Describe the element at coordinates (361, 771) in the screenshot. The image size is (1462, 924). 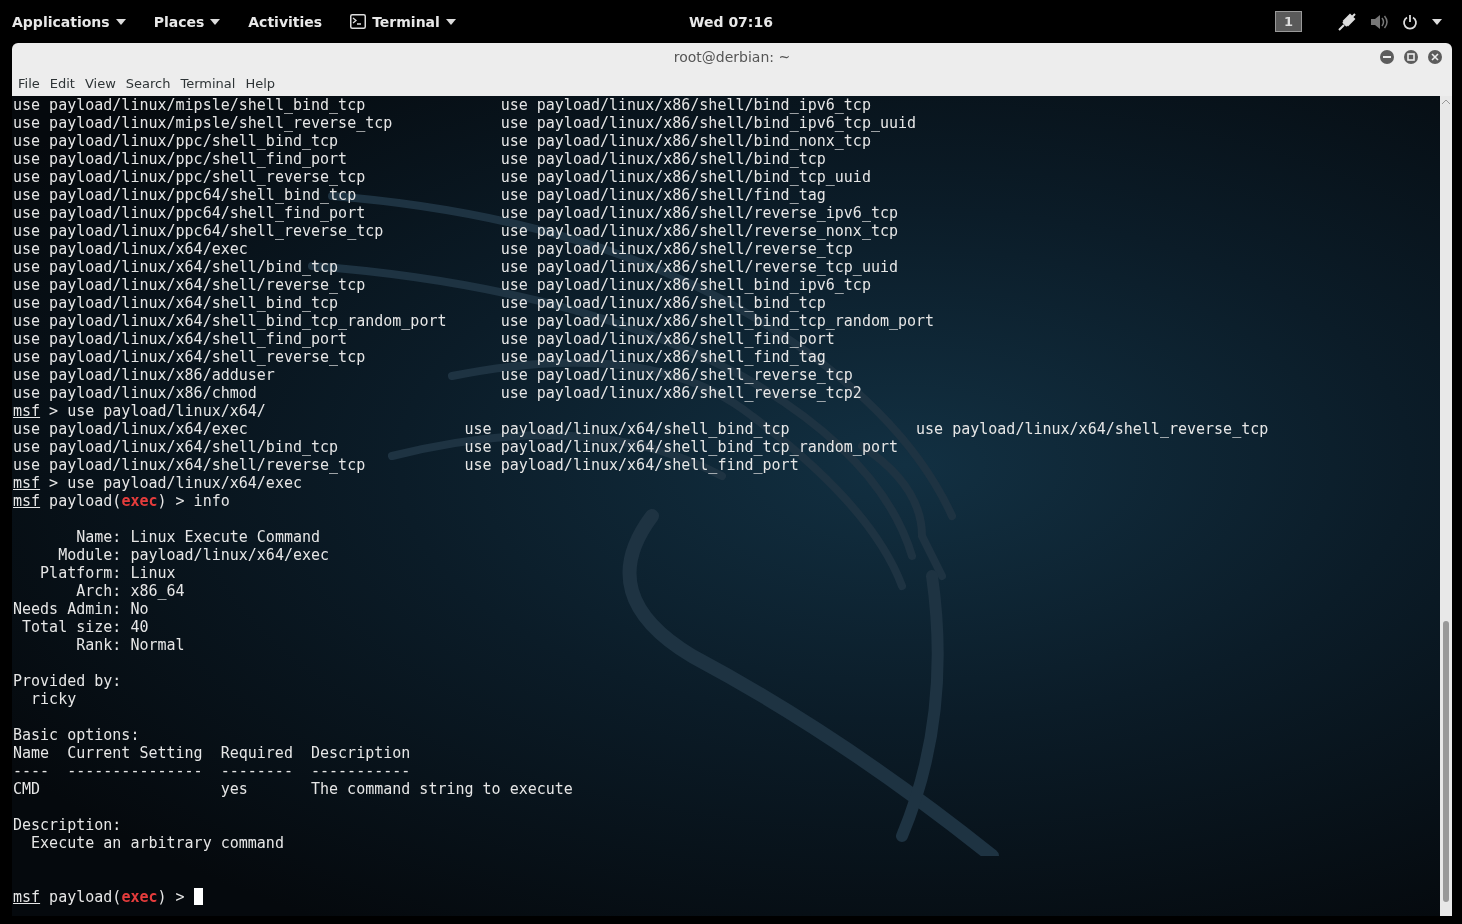
I see `terminal-text: -----------` at that location.